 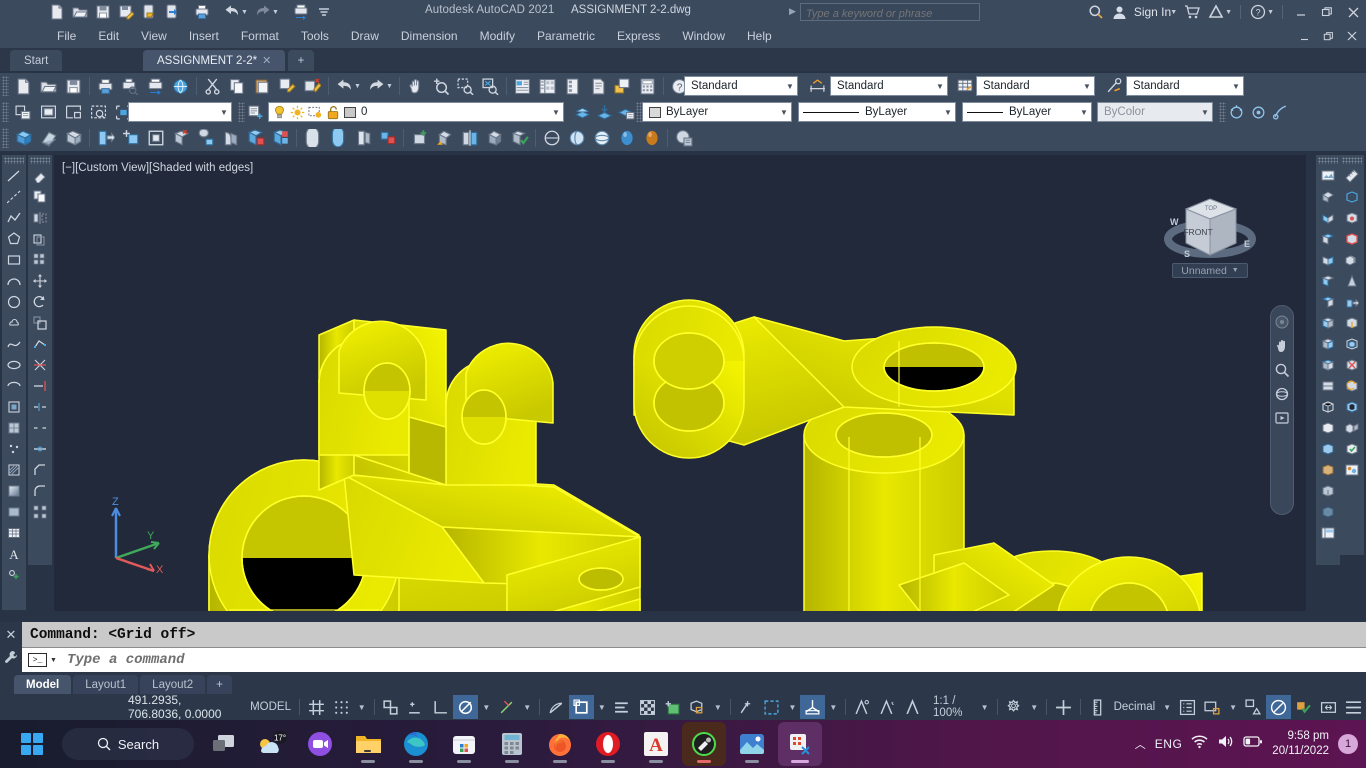 I want to click on save-to-web-icon, so click(x=172, y=12).